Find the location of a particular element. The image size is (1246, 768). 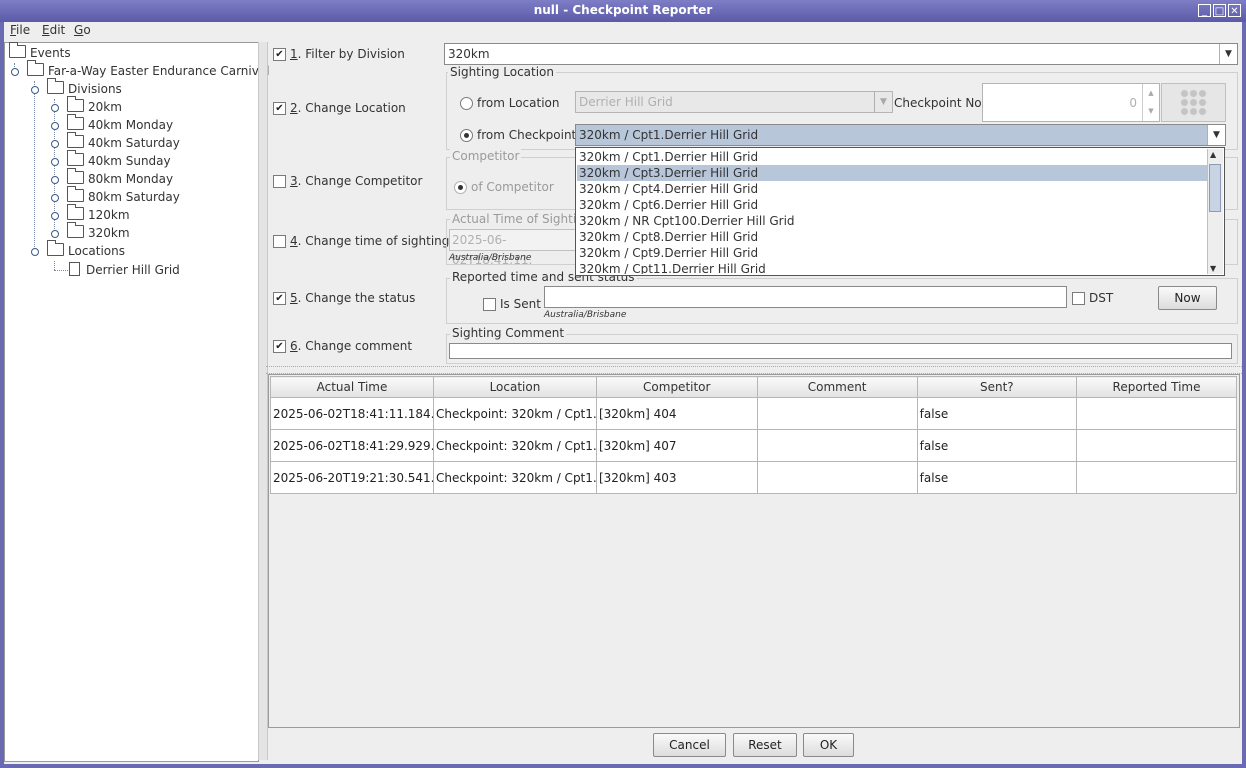

dropdown-item: 320km / NR Cpt100.Derrier Hill Grid is located at coordinates (893, 221).